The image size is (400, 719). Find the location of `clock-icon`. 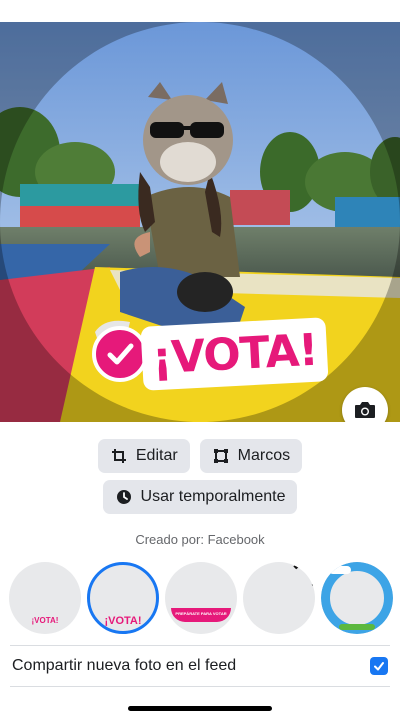

clock-icon is located at coordinates (124, 497).